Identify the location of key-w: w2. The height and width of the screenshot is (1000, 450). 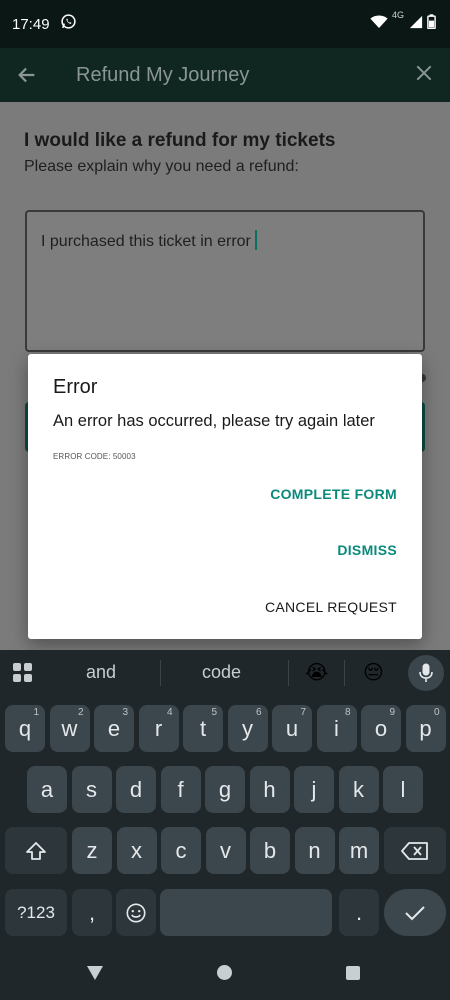
(69, 728).